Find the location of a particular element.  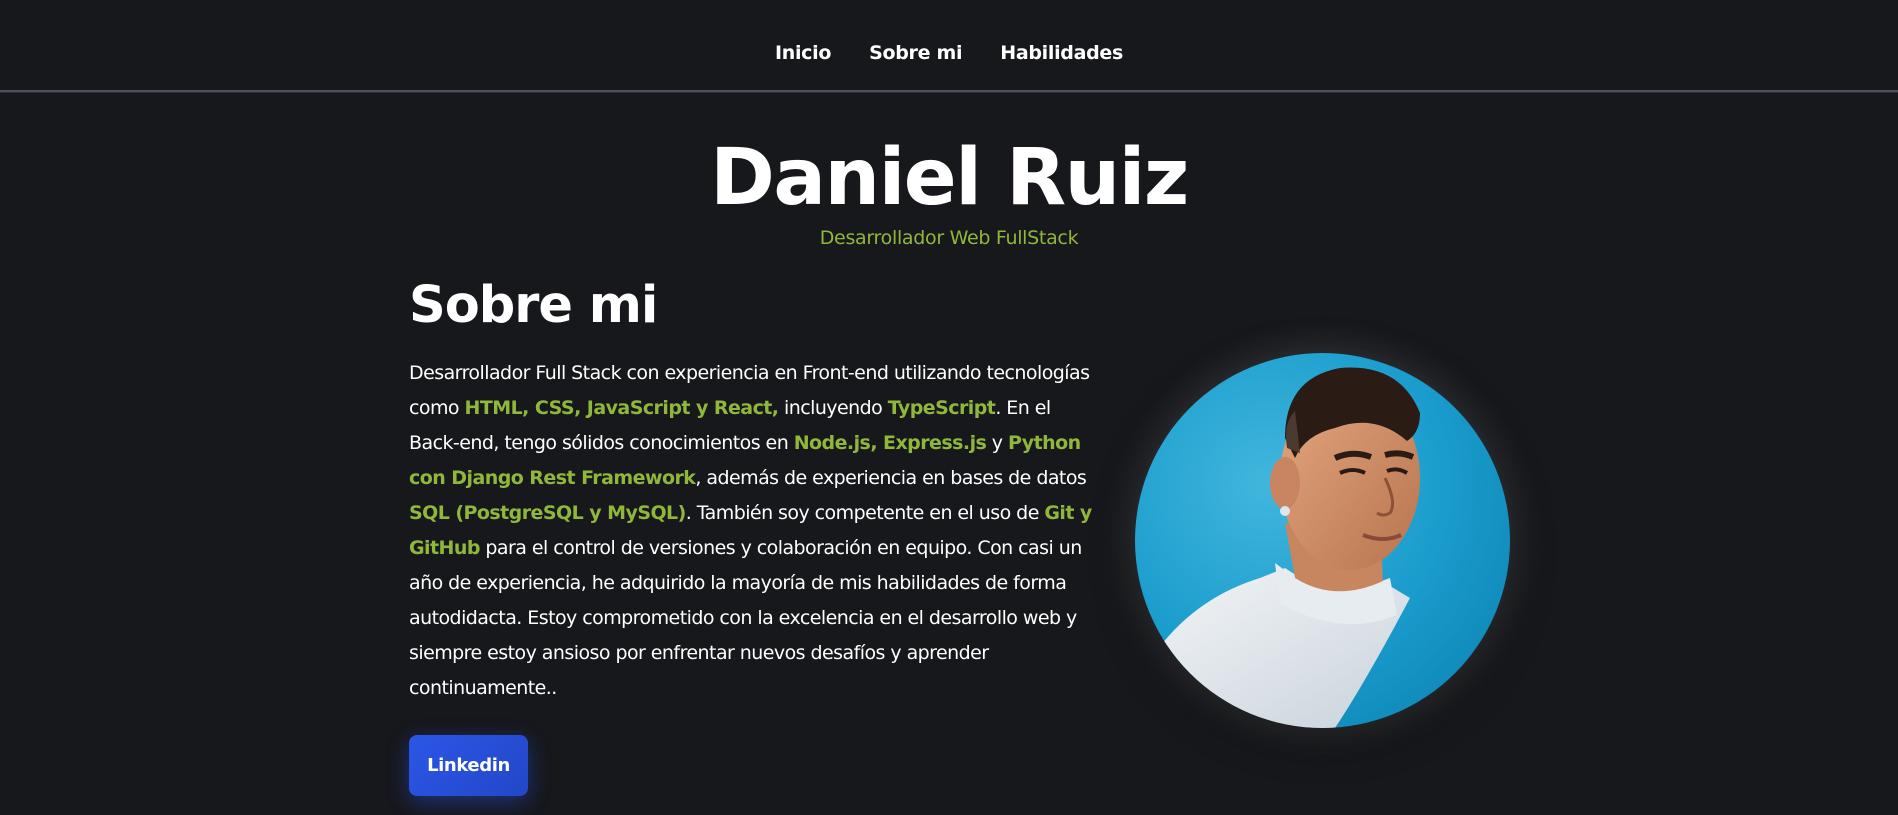

profile-photo is located at coordinates (1322, 540).